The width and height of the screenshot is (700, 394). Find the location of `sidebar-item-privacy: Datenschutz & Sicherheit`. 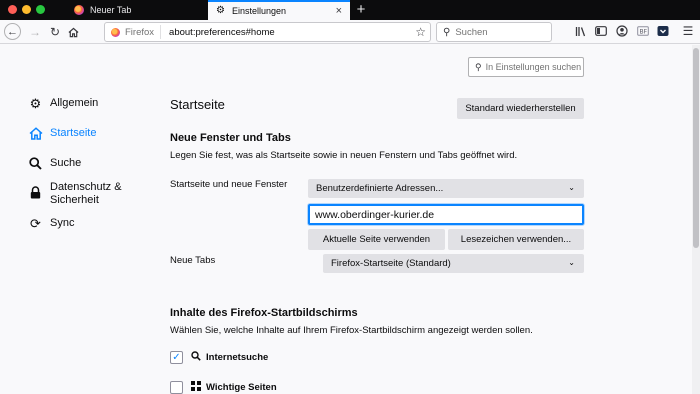

sidebar-item-privacy: Datenschutz & Sicherheit is located at coordinates (75, 194).